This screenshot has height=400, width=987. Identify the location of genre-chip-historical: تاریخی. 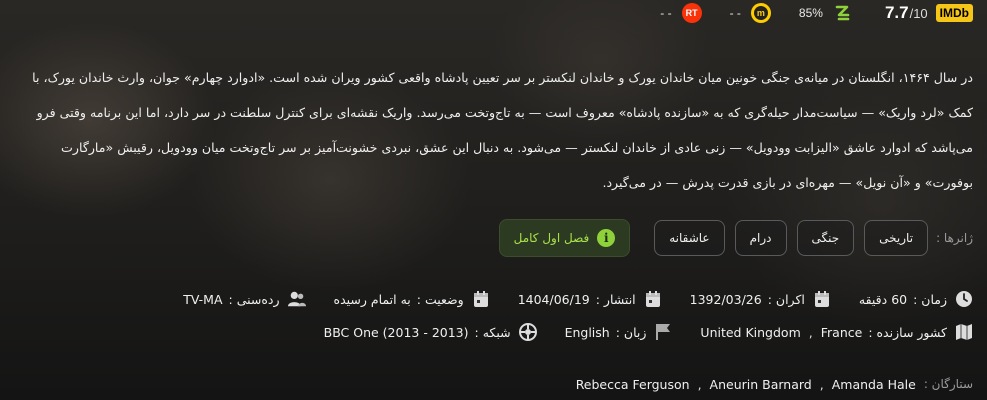
(896, 238).